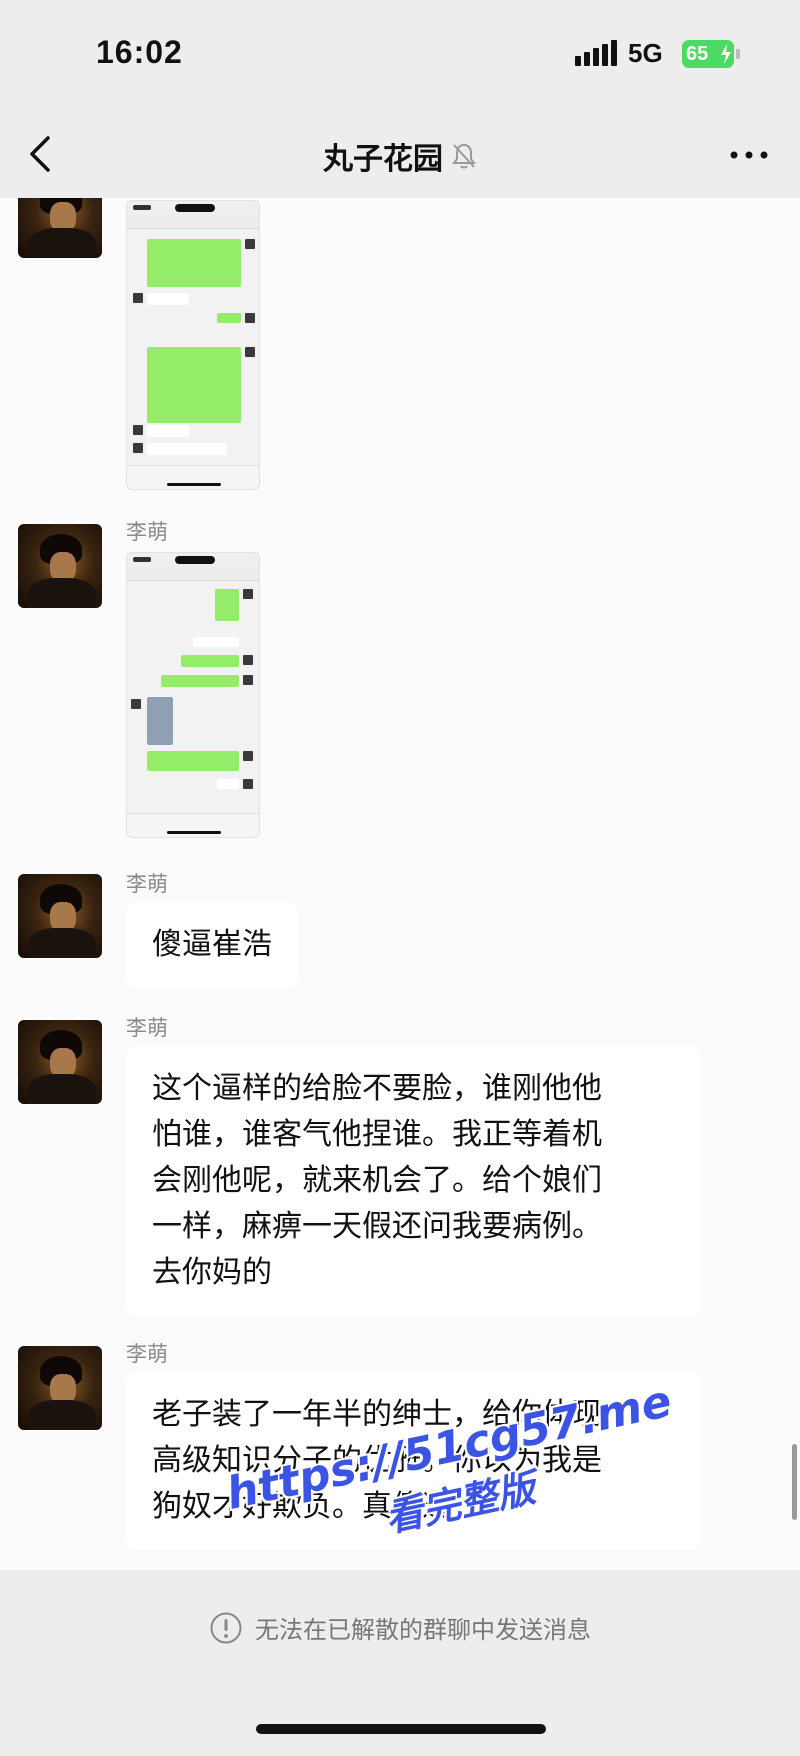  Describe the element at coordinates (212, 1272) in the screenshot. I see `message-text-line: 去你妈的` at that location.